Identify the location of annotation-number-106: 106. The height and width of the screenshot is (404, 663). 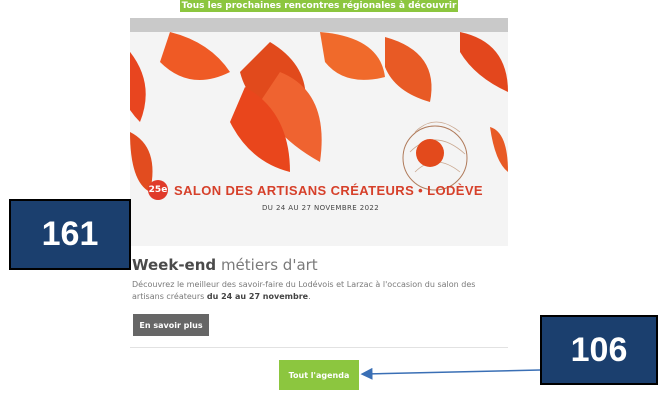
(599, 350).